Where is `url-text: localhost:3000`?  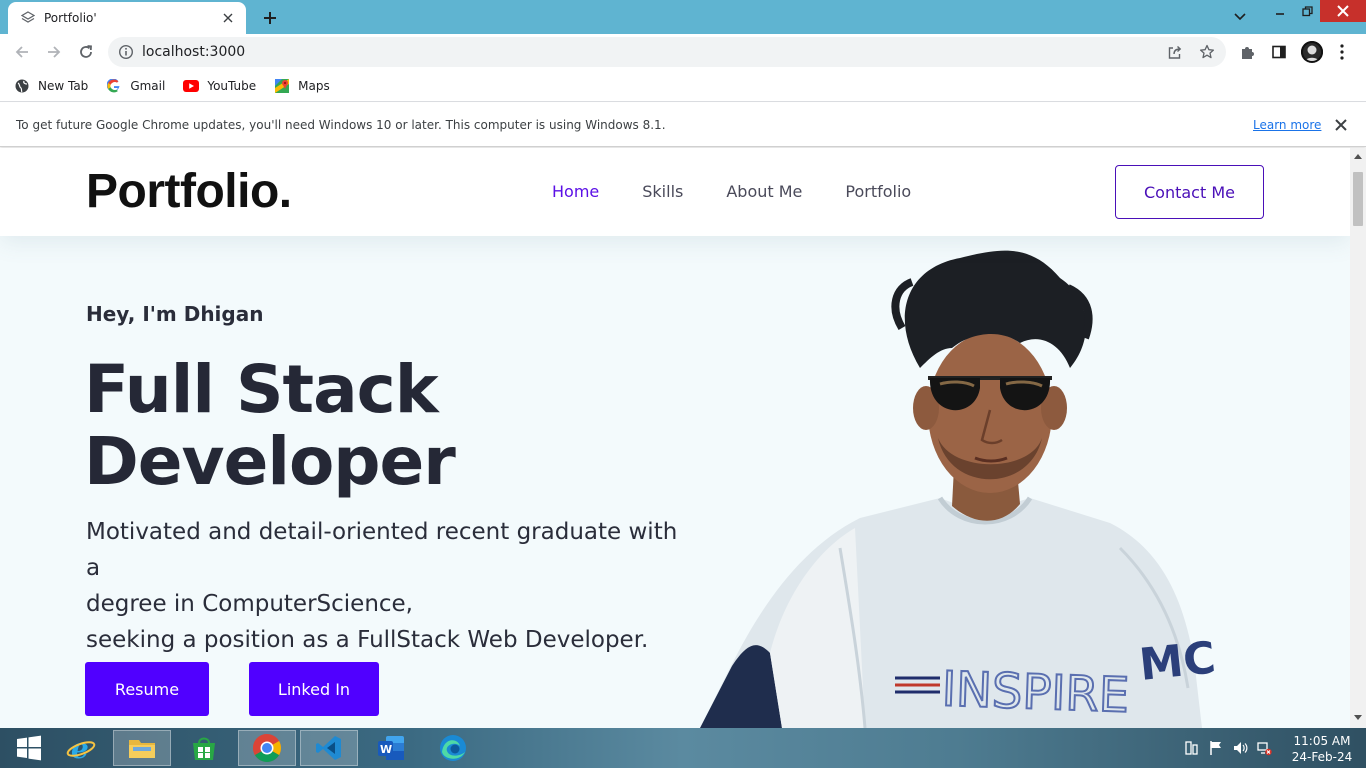 url-text: localhost:3000 is located at coordinates (194, 52).